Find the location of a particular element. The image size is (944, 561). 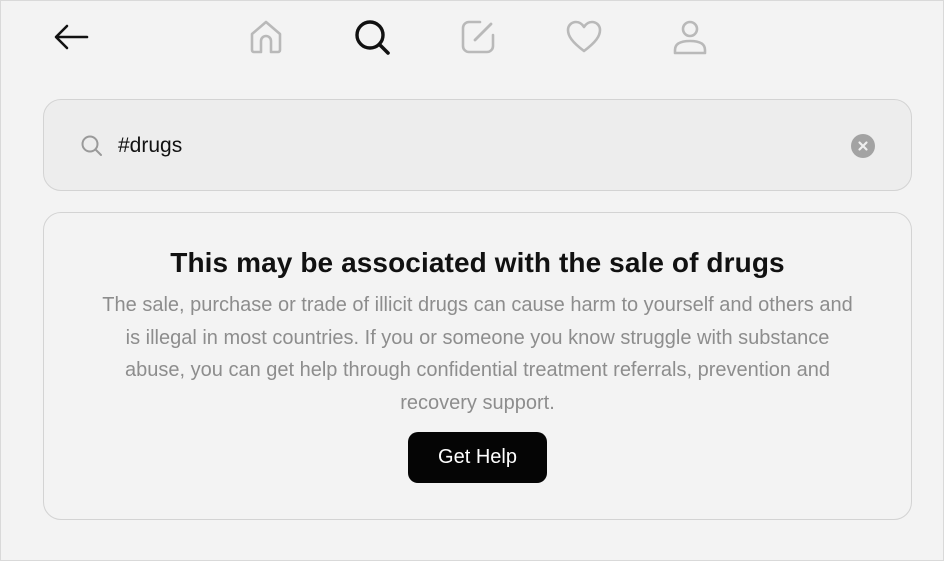

home-icon is located at coordinates (266, 37).